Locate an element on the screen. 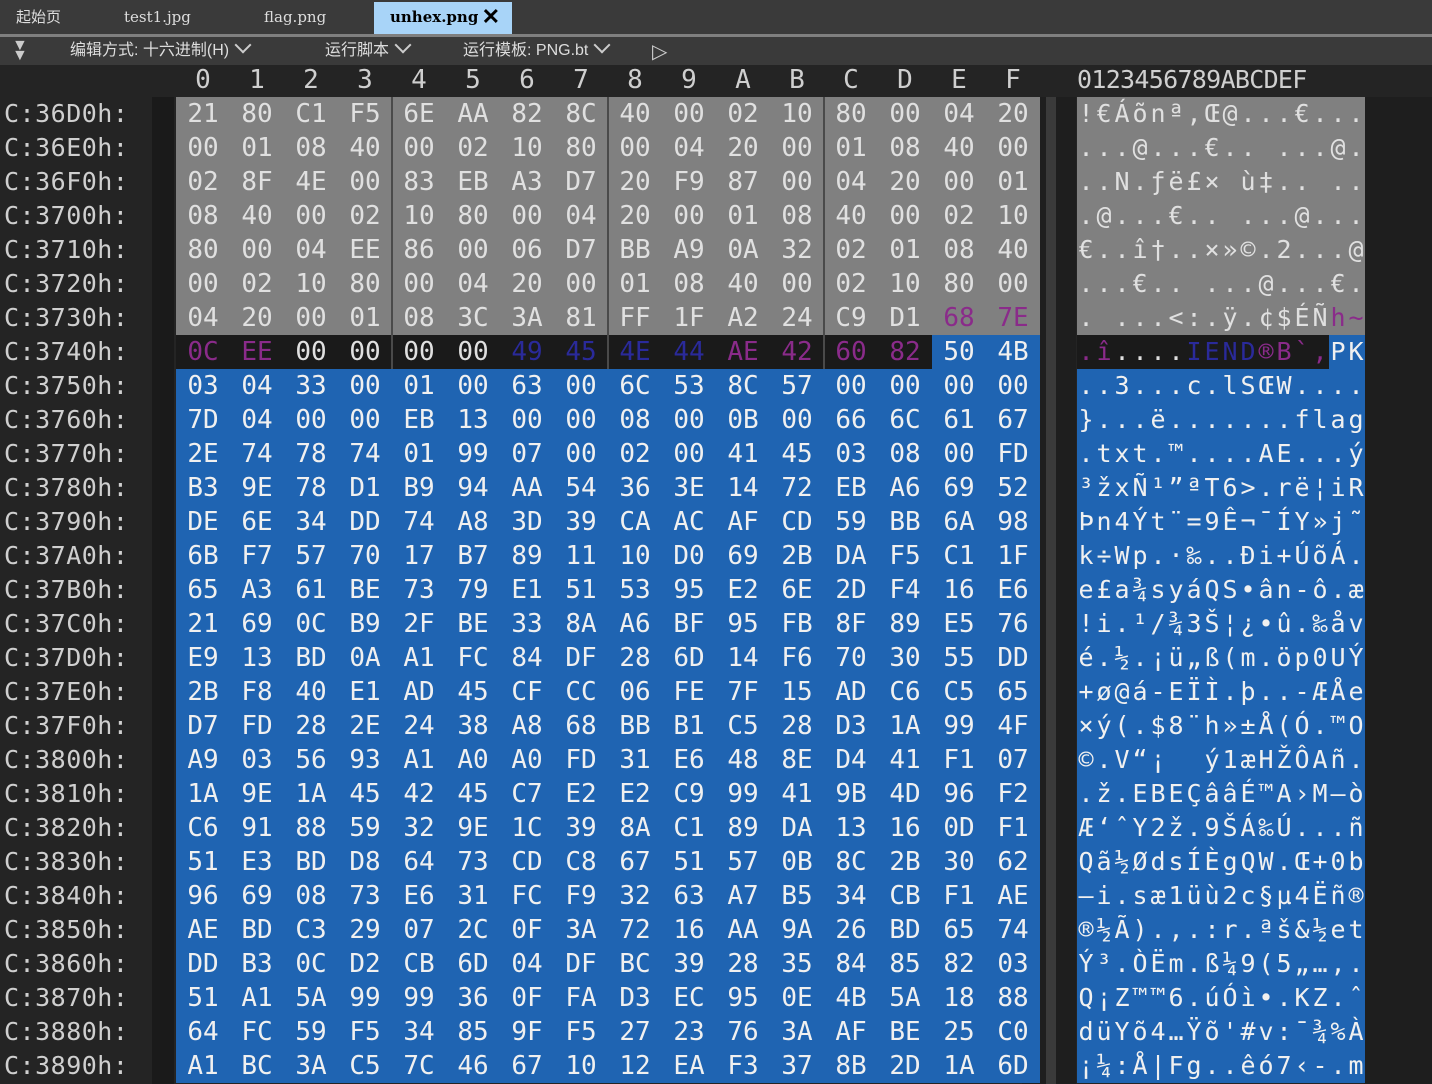 The height and width of the screenshot is (1084, 1432). hex-byte: 9B is located at coordinates (851, 794).